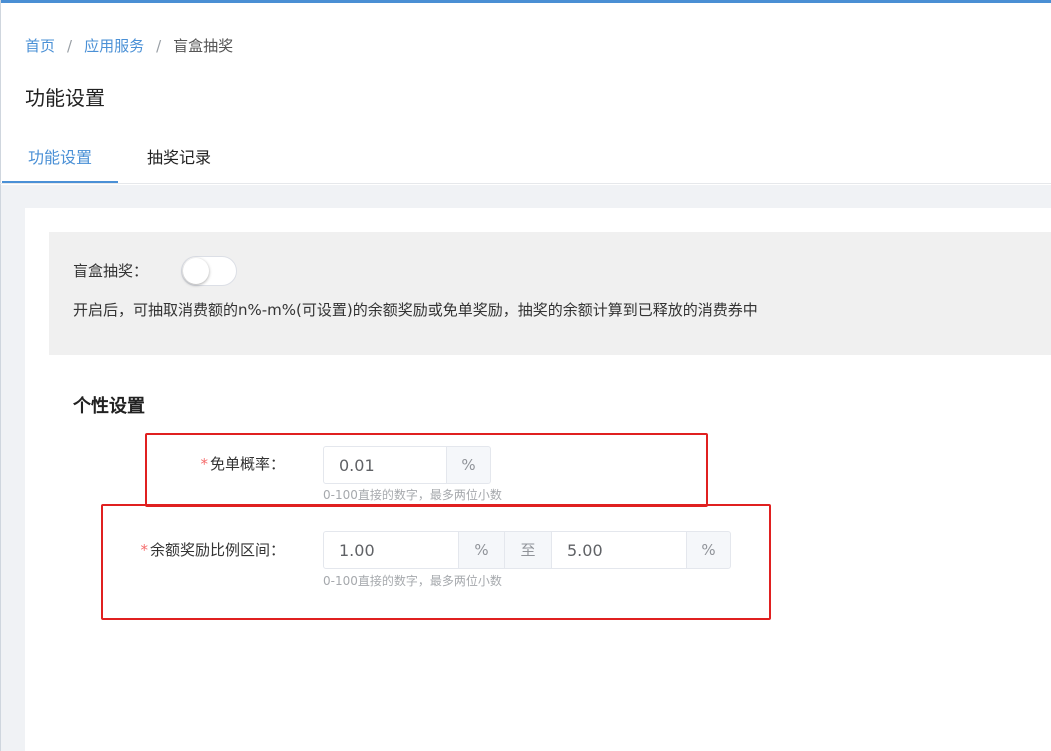 This screenshot has width=1051, height=751. What do you see at coordinates (481, 550) in the screenshot?
I see `balance-range-min-unit: %` at bounding box center [481, 550].